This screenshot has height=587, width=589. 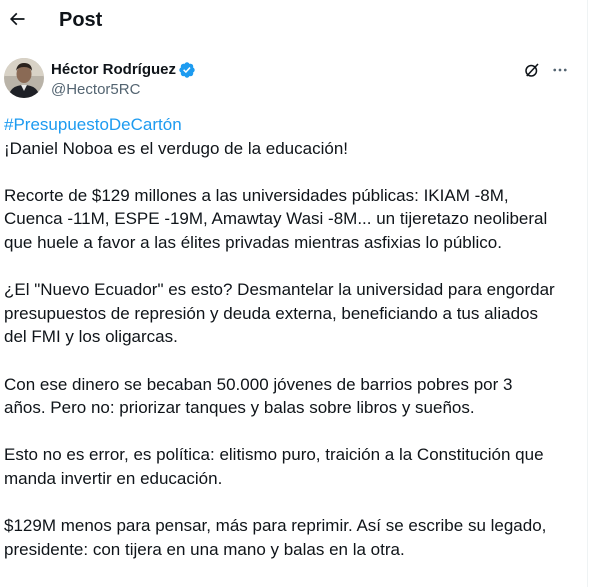 I want to click on post-header: Post, so click(x=294, y=21).